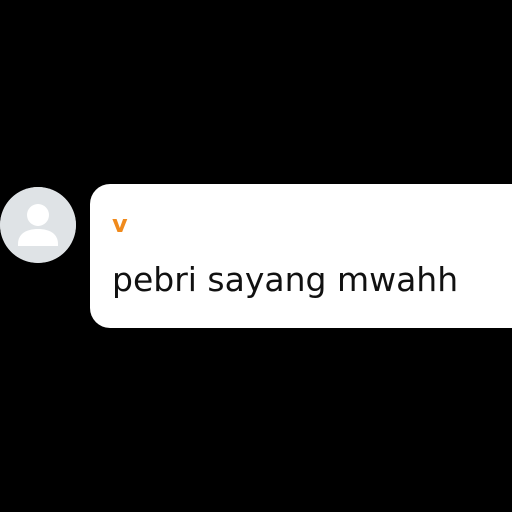 The height and width of the screenshot is (512, 512). I want to click on default-user-avatar-icon, so click(38, 225).